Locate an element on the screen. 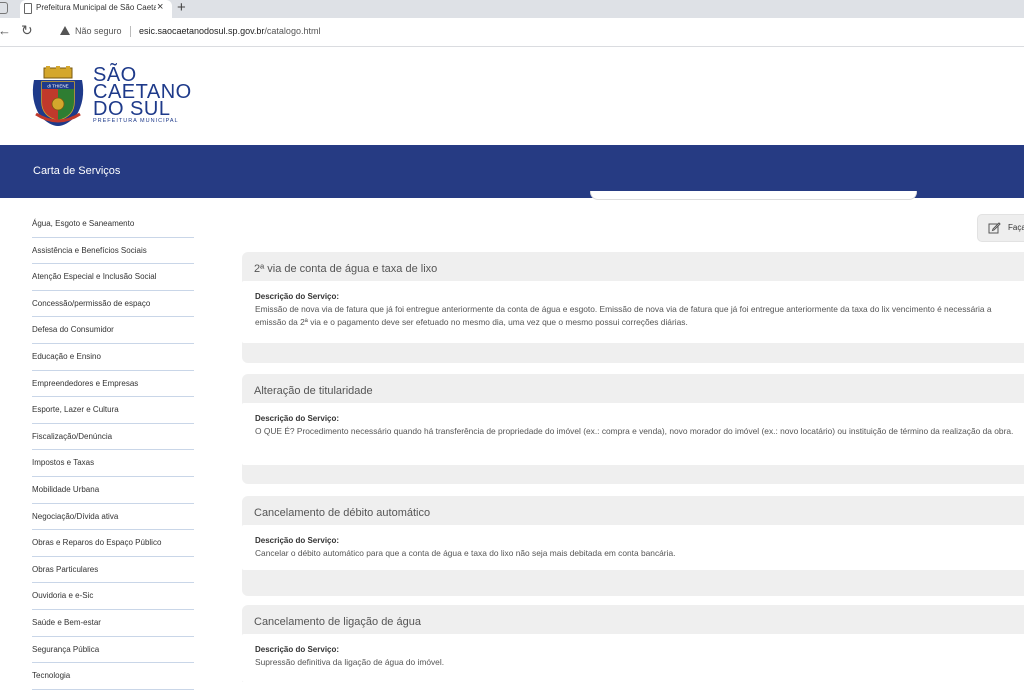 This screenshot has width=1024, height=690. faca-button: Faça is located at coordinates (1000, 228).